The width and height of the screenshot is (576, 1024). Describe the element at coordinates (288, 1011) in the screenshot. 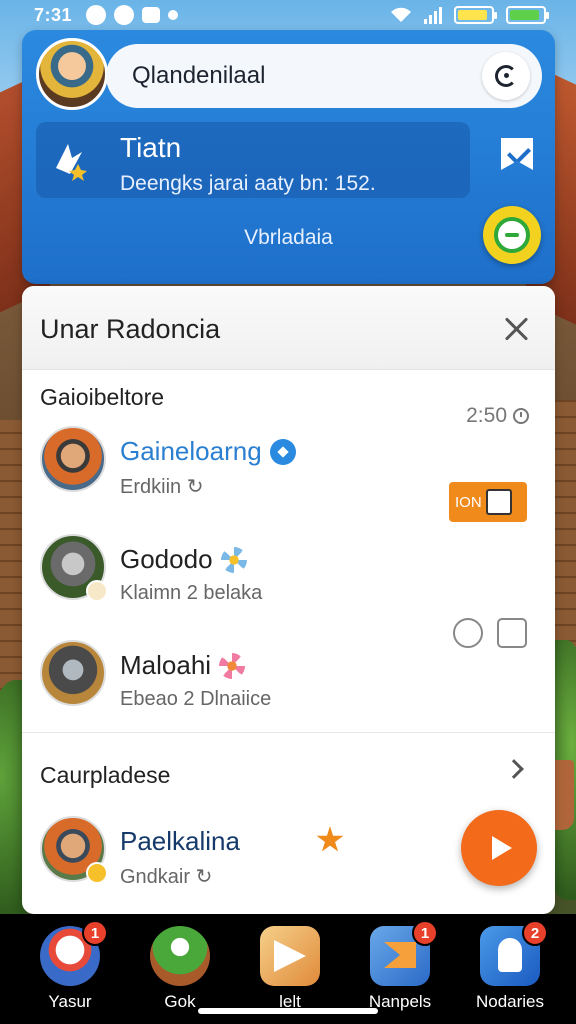

I see `home-indicator` at that location.